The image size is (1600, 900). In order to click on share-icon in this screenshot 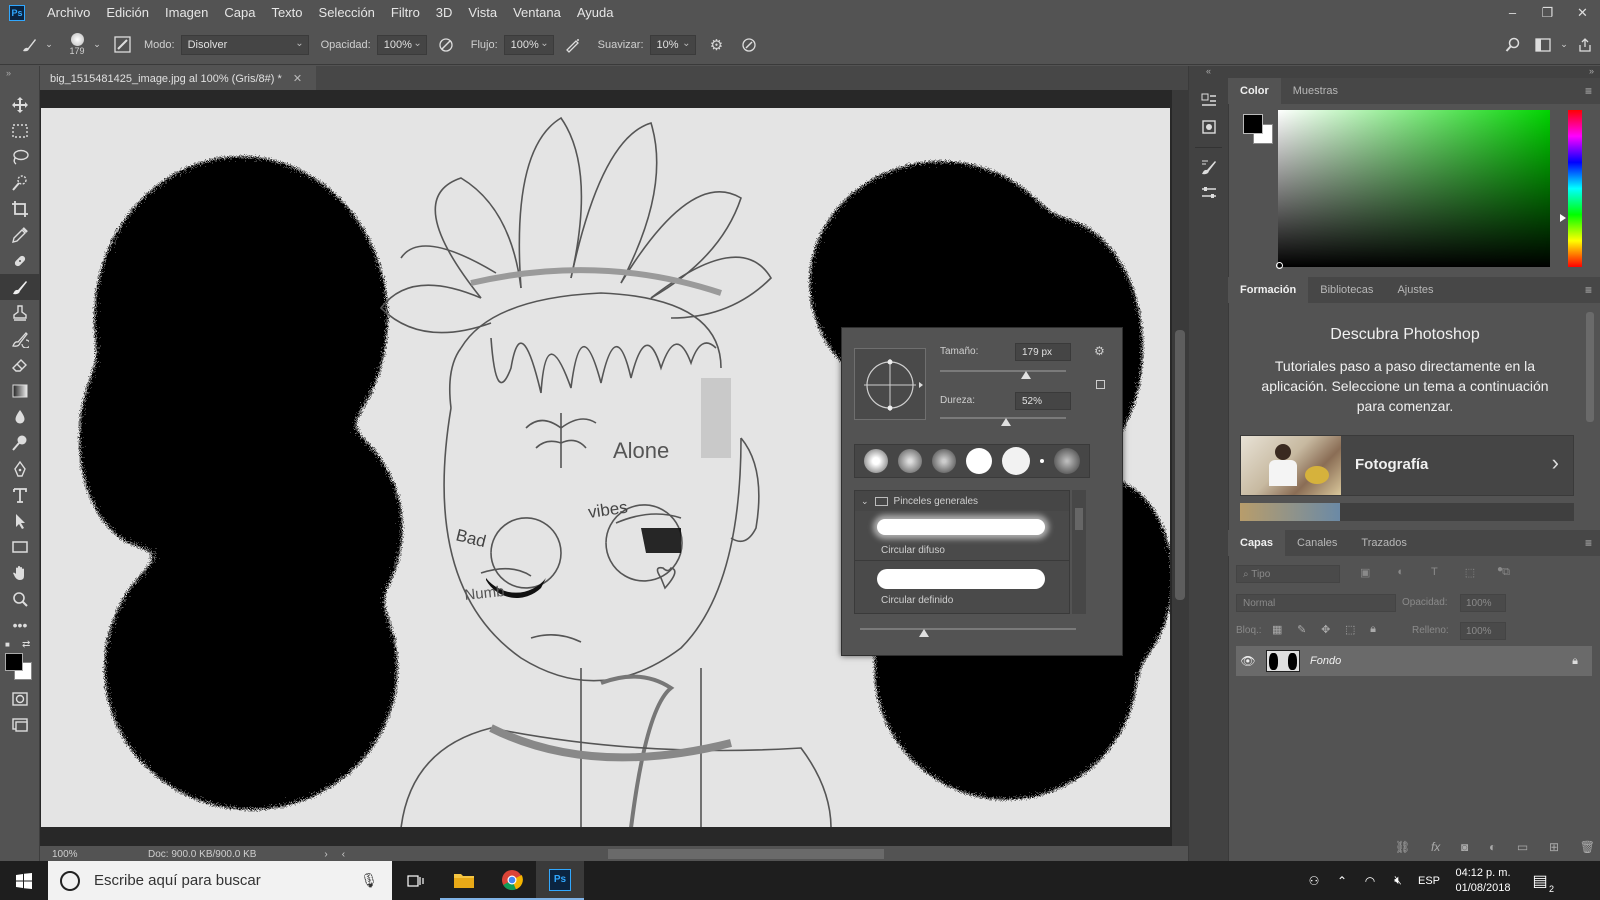, I will do `click(1585, 45)`.